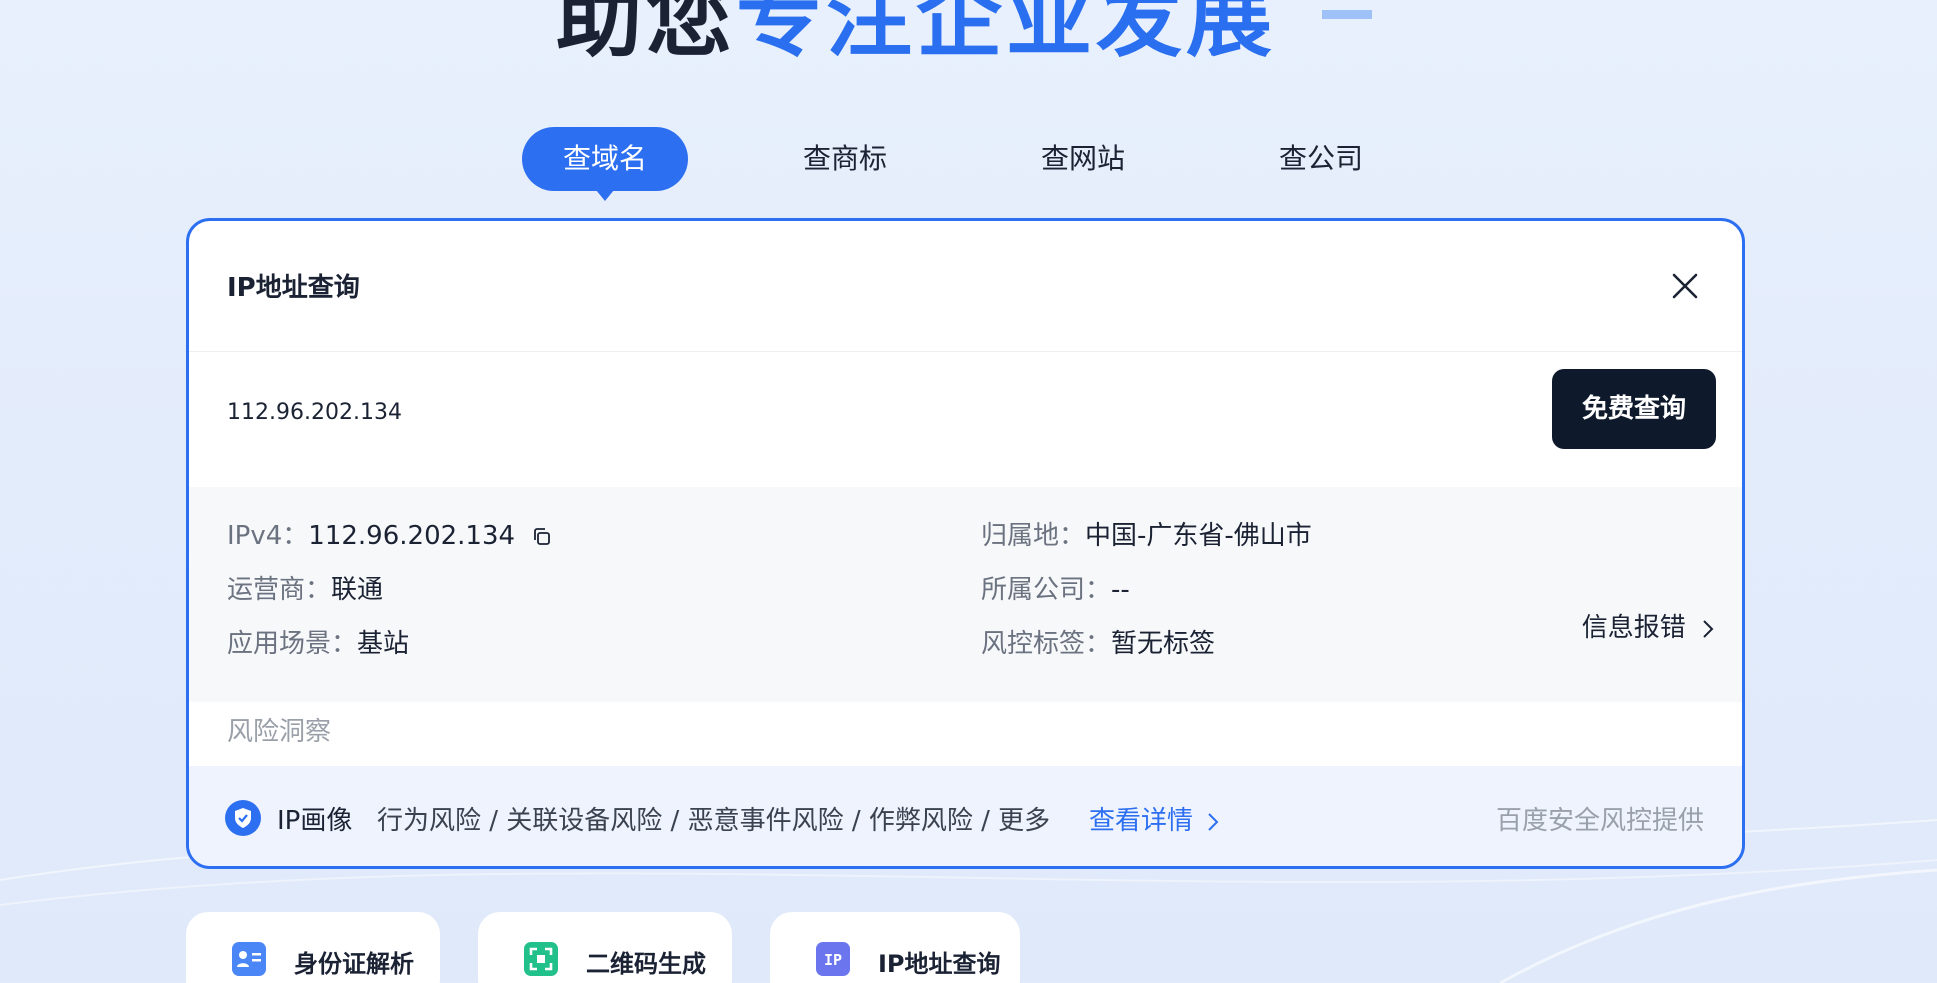 The width and height of the screenshot is (1937, 983). Describe the element at coordinates (1046, 590) in the screenshot. I see `company-label: 所属公司：` at that location.